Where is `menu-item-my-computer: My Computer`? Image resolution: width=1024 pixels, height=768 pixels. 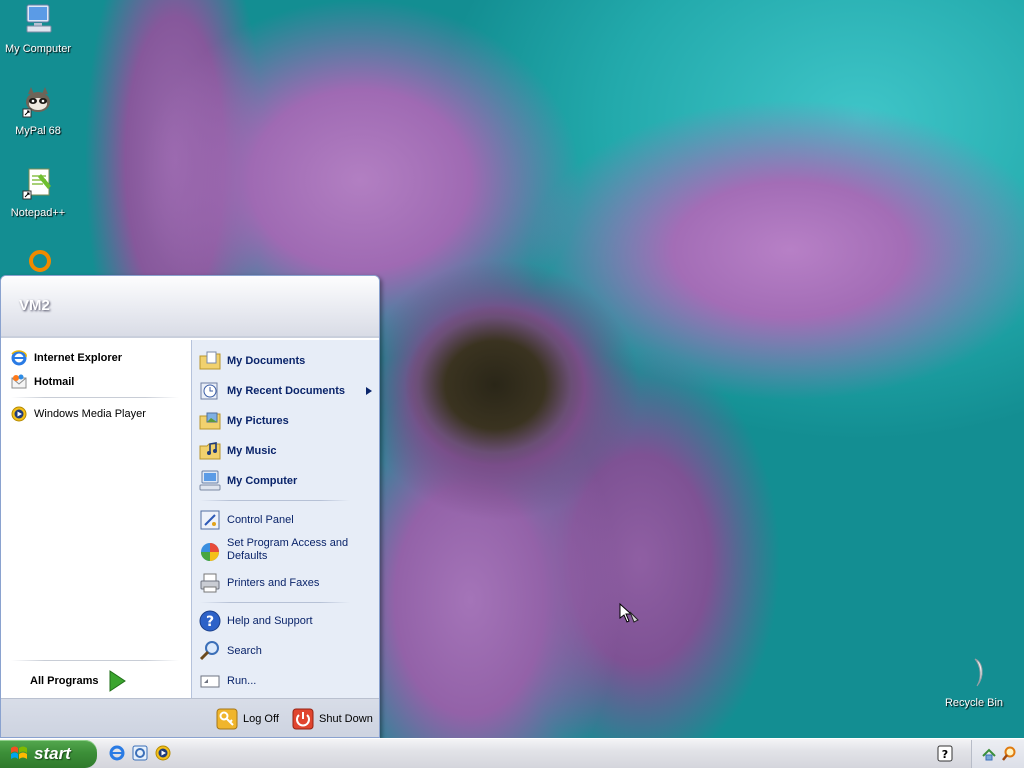 menu-item-my-computer: My Computer is located at coordinates (247, 481).